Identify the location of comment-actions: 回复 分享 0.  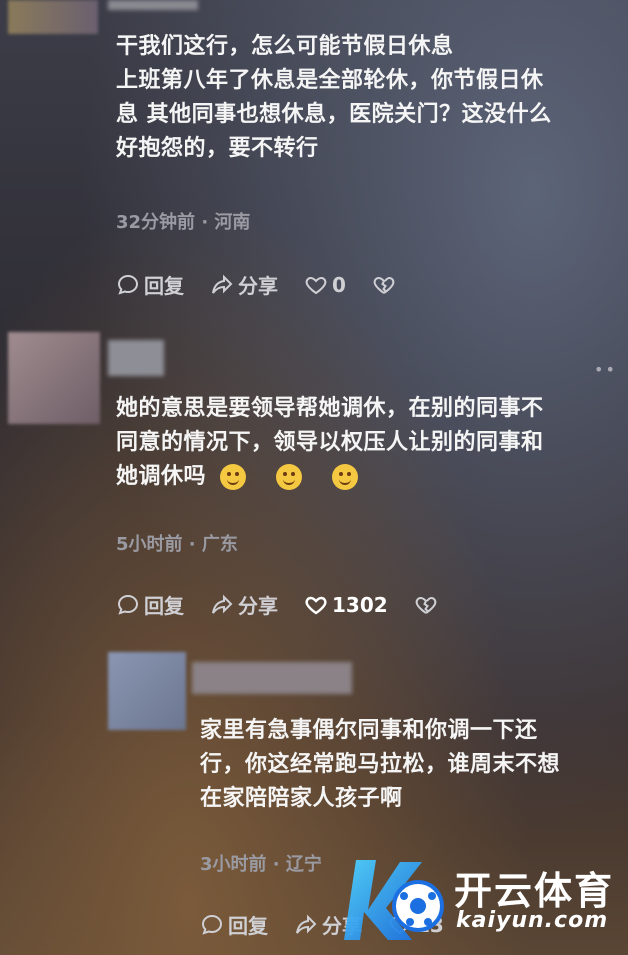
(271, 284).